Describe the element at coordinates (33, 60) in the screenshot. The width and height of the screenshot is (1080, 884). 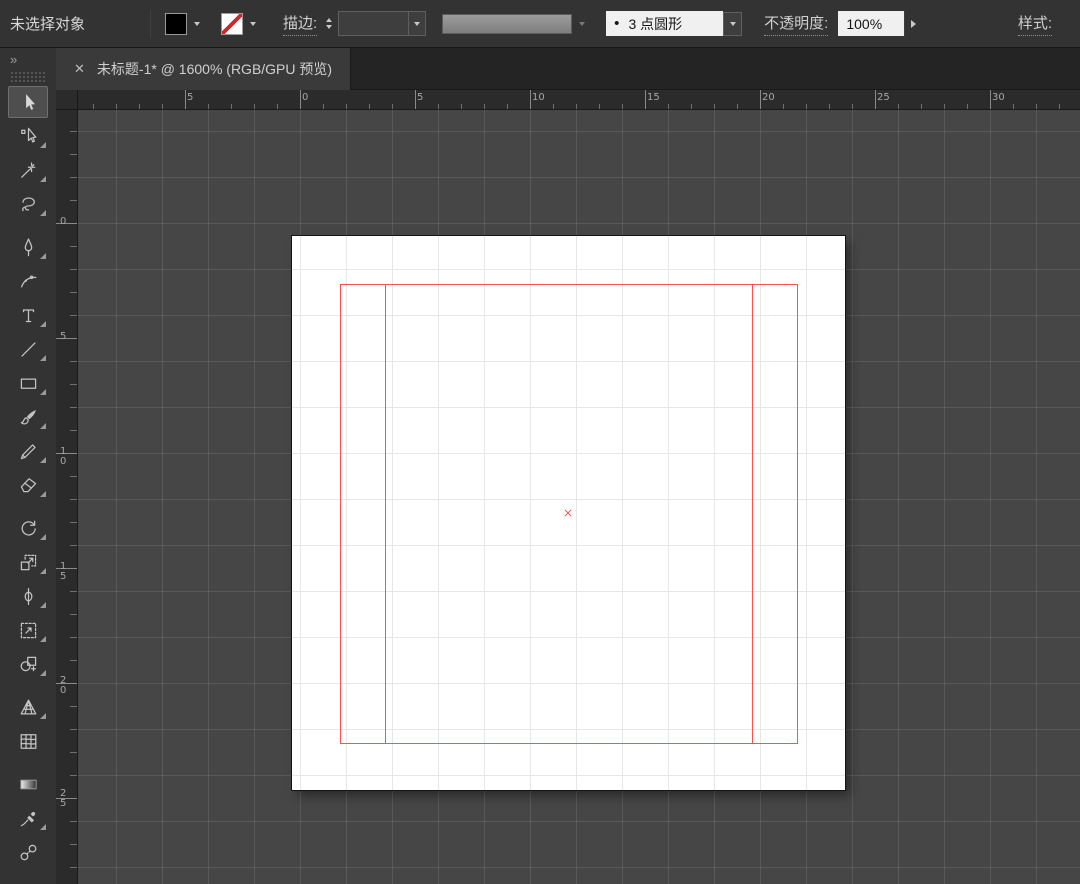
I see `expand-panel-icon: »` at that location.